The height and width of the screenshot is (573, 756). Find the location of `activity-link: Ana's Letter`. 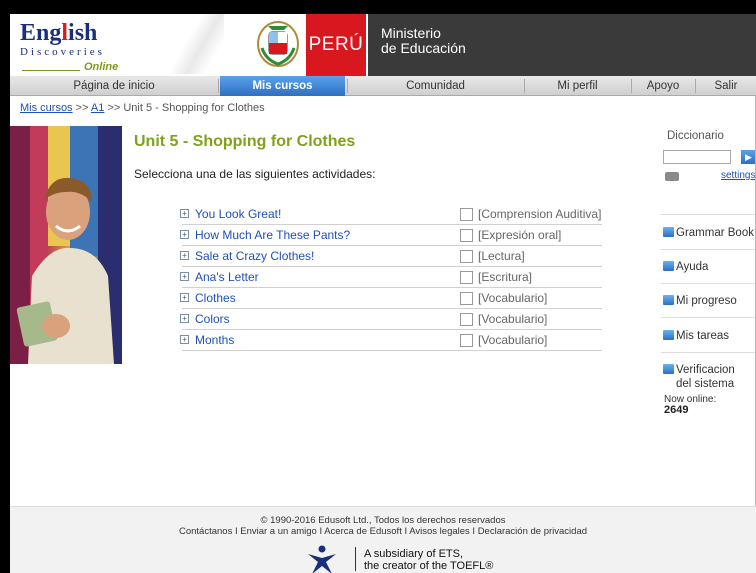

activity-link: Ana's Letter is located at coordinates (227, 277).